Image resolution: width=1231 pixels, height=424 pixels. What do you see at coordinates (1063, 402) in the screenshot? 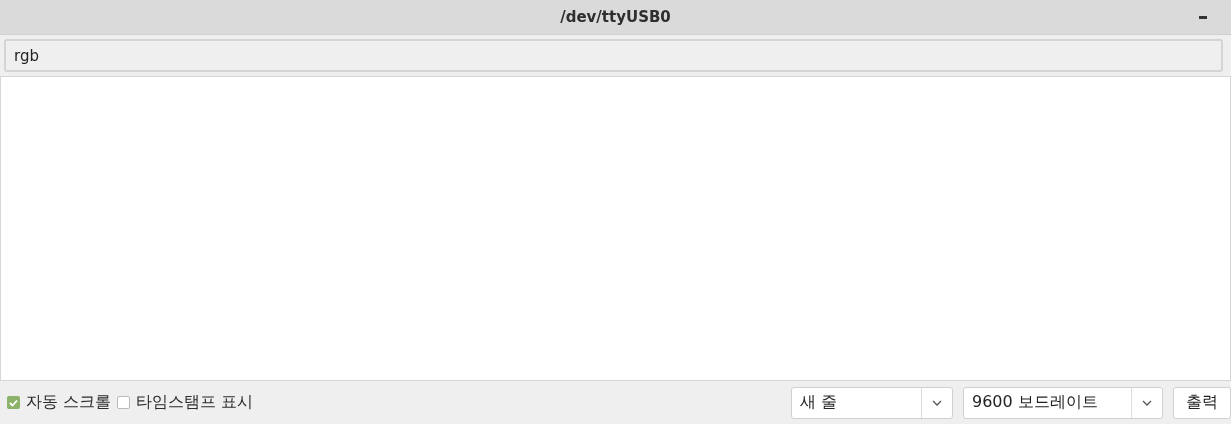
I see `dropdown: 9600 보드레이트` at bounding box center [1063, 402].